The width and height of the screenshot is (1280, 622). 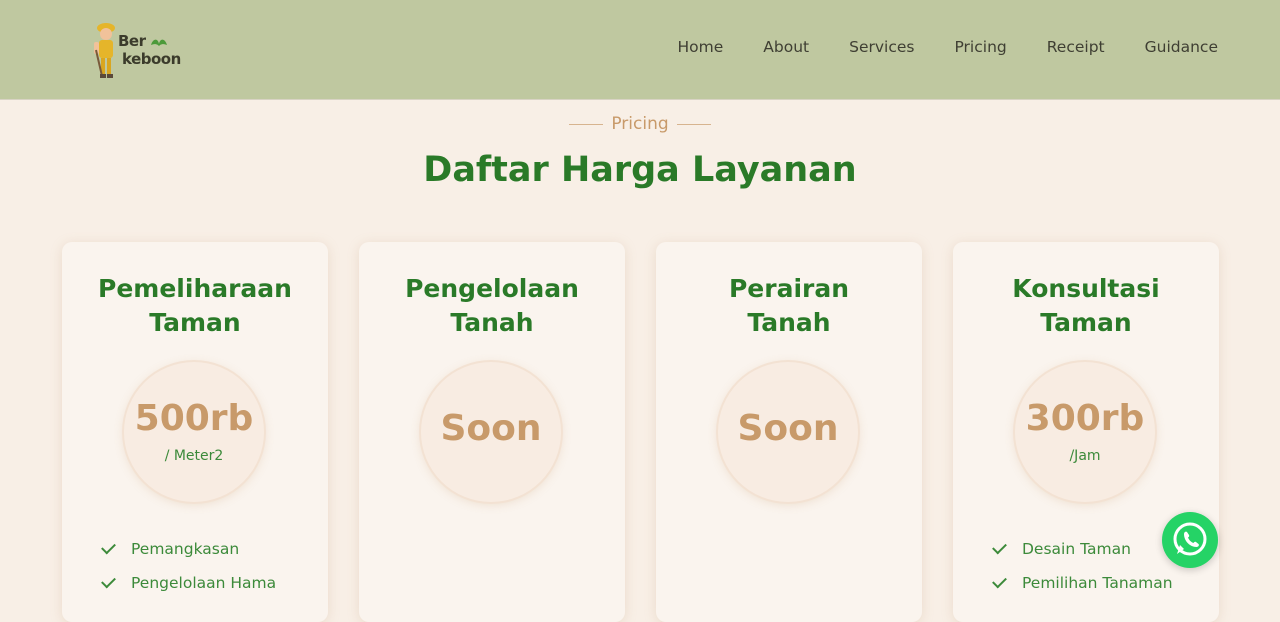 What do you see at coordinates (1097, 583) in the screenshot?
I see `feature-label: Pemilihan Tanaman` at bounding box center [1097, 583].